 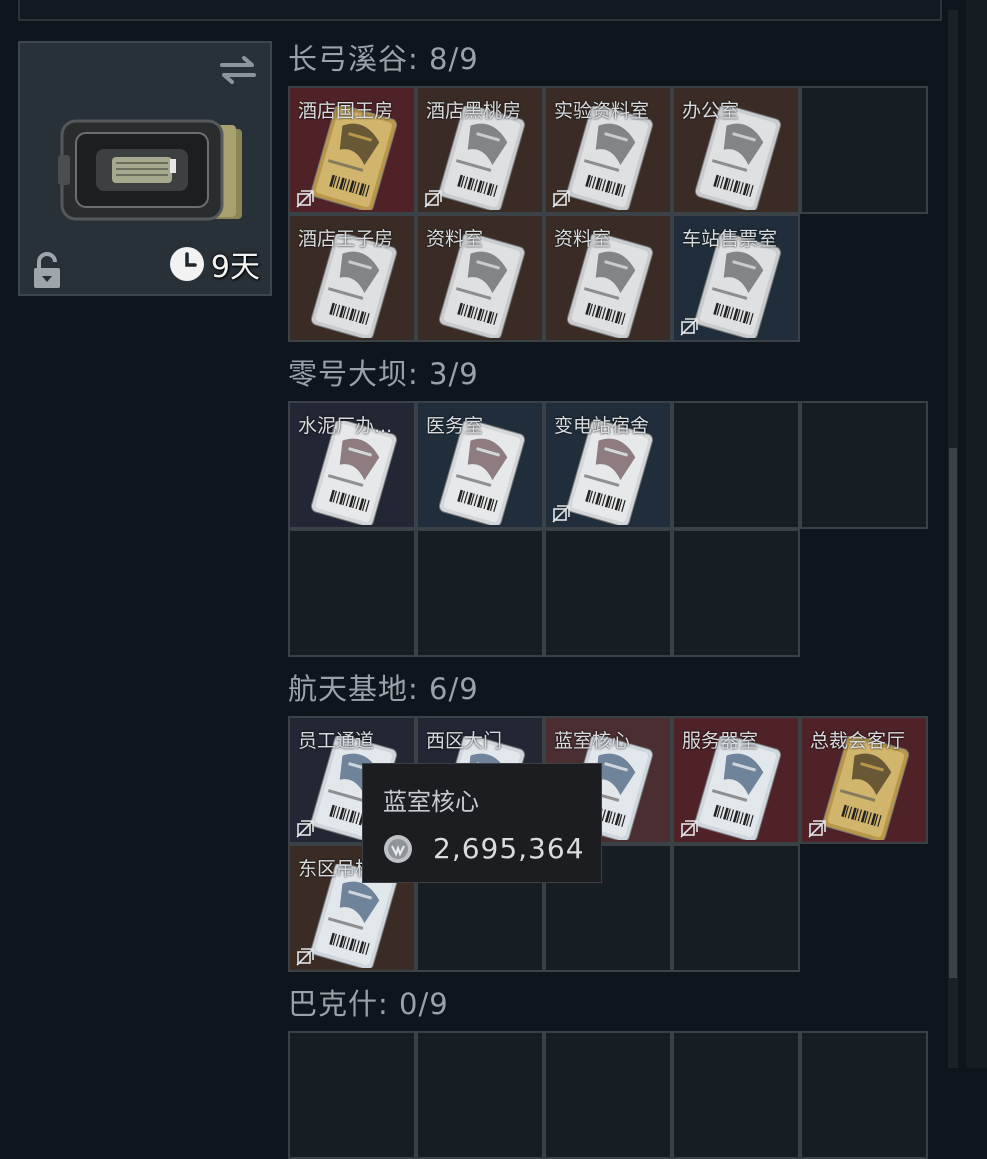 What do you see at coordinates (711, 111) in the screenshot?
I see `keycard-label: 办公室` at bounding box center [711, 111].